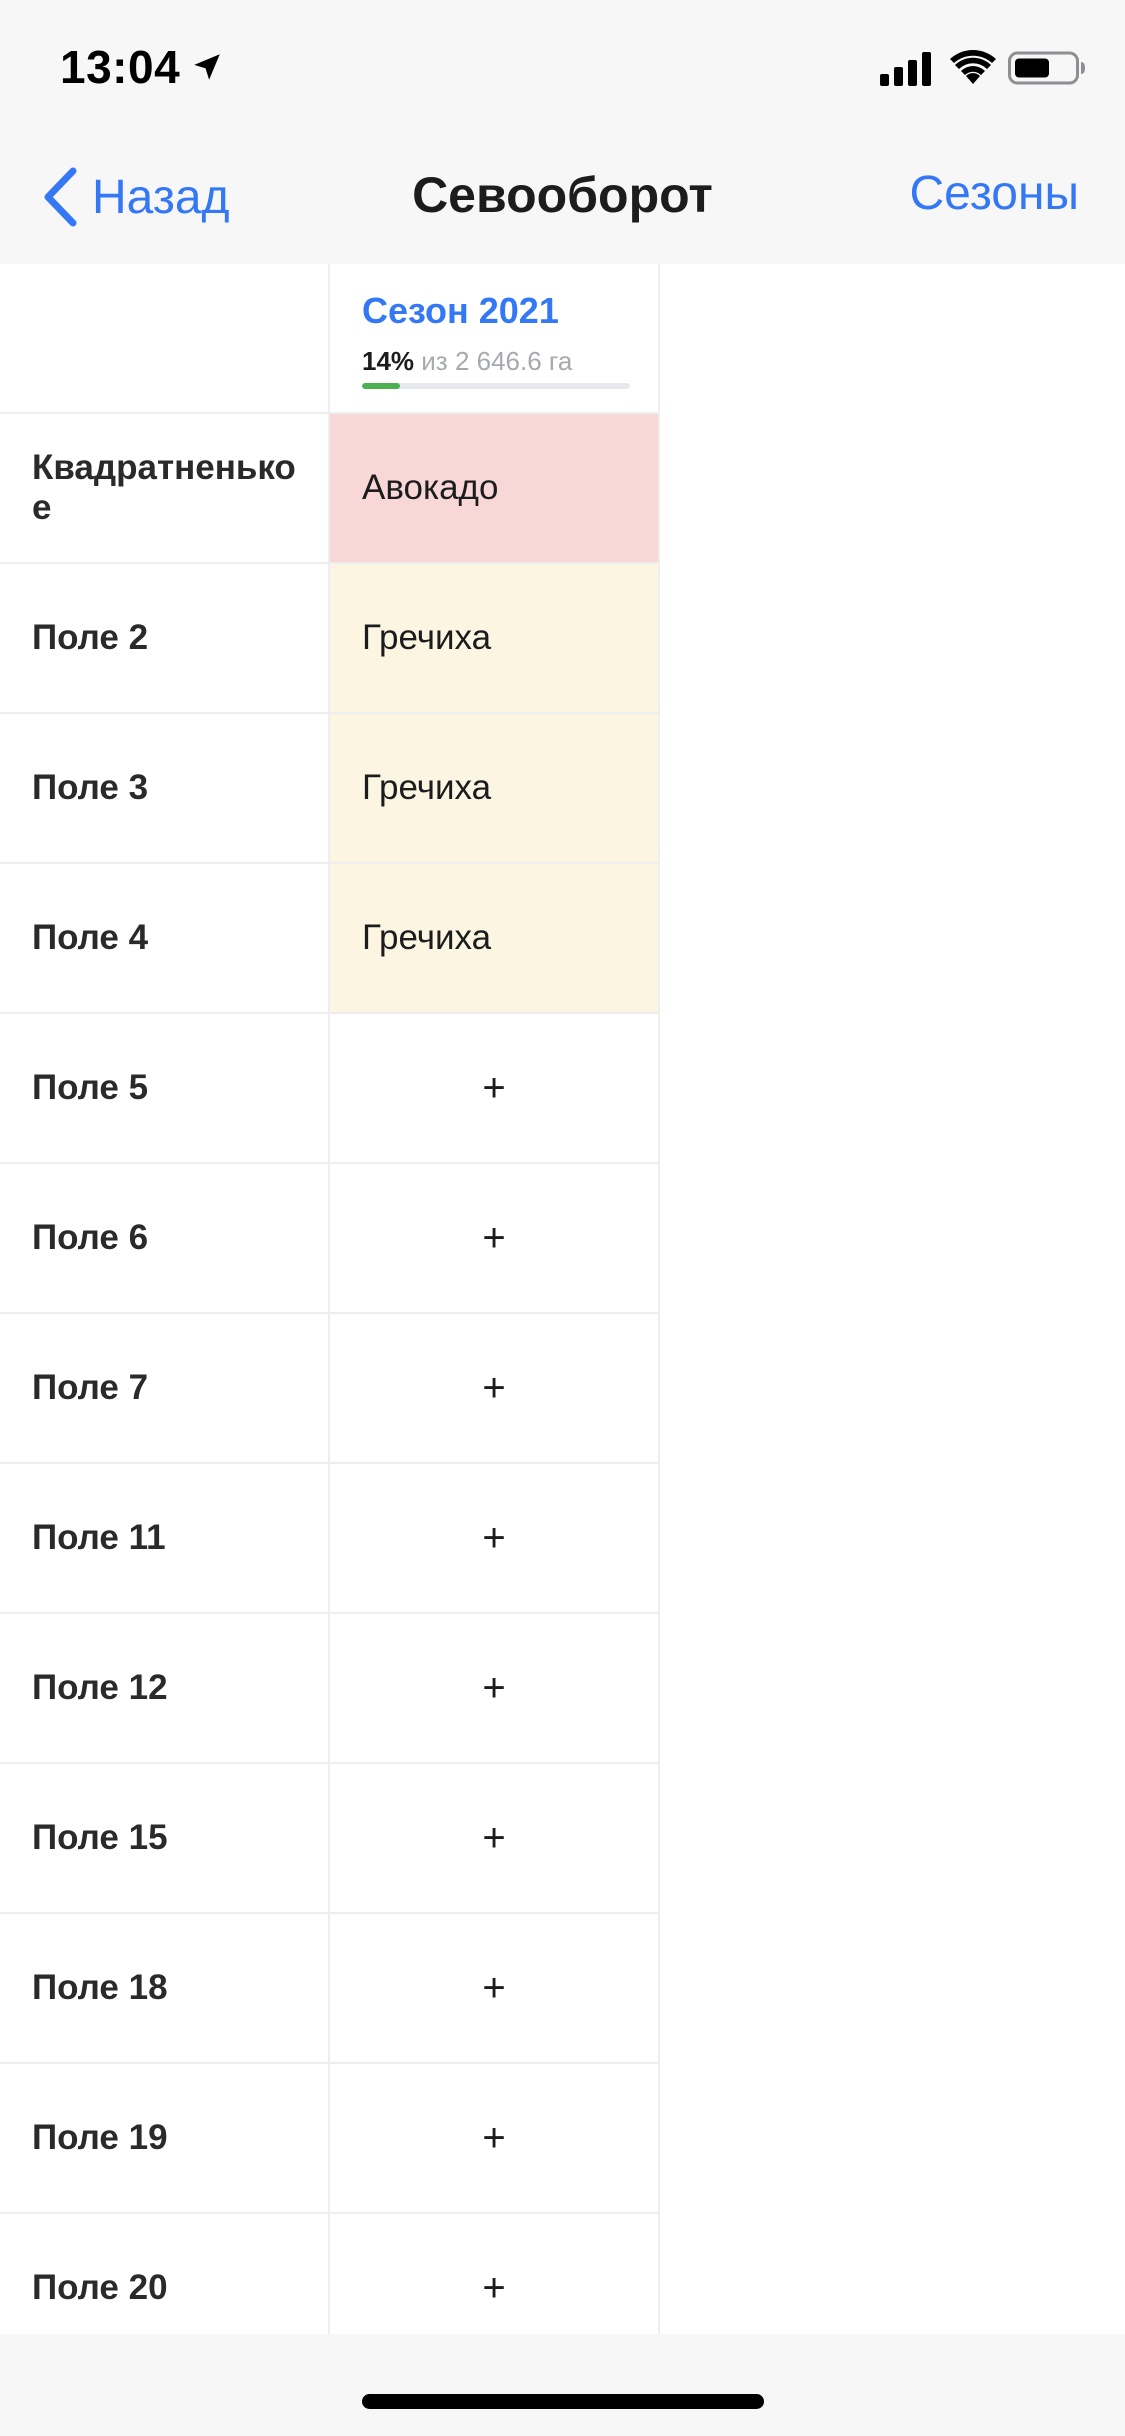  Describe the element at coordinates (495, 339) in the screenshot. I see `season-column-header: Сезон 2021 14% из 2 646.6 га` at that location.